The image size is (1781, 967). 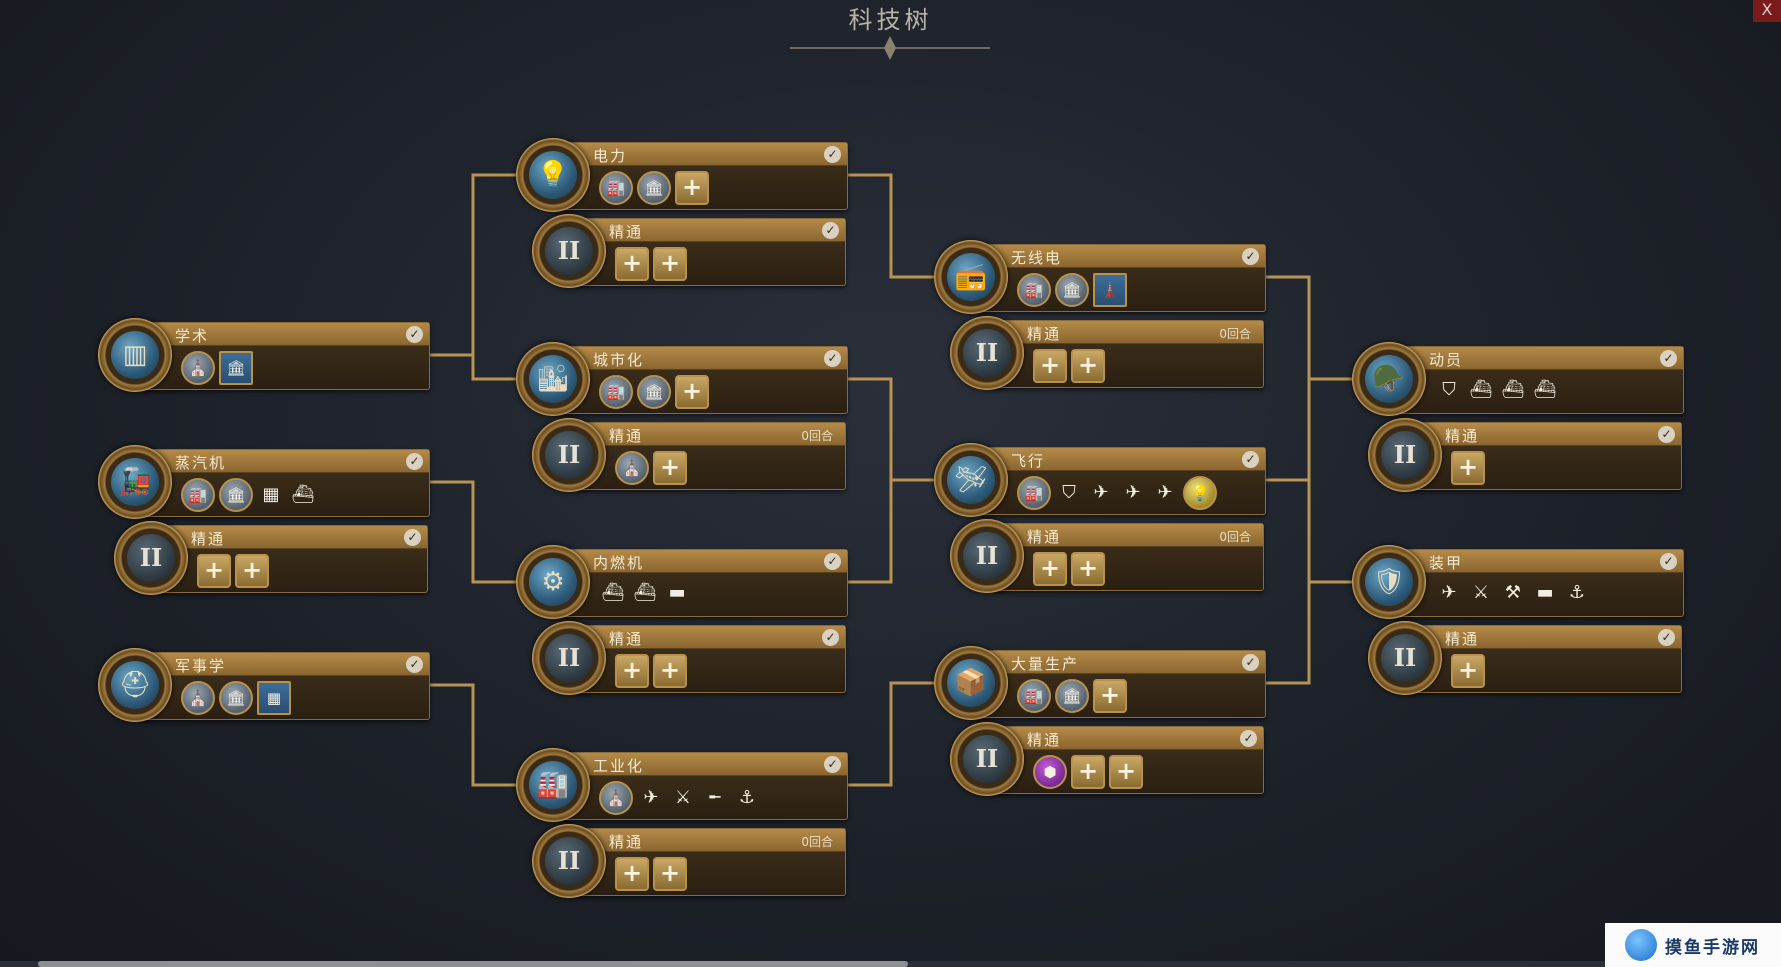 I want to click on checkmark-icon: ✓, so click(x=1668, y=358).